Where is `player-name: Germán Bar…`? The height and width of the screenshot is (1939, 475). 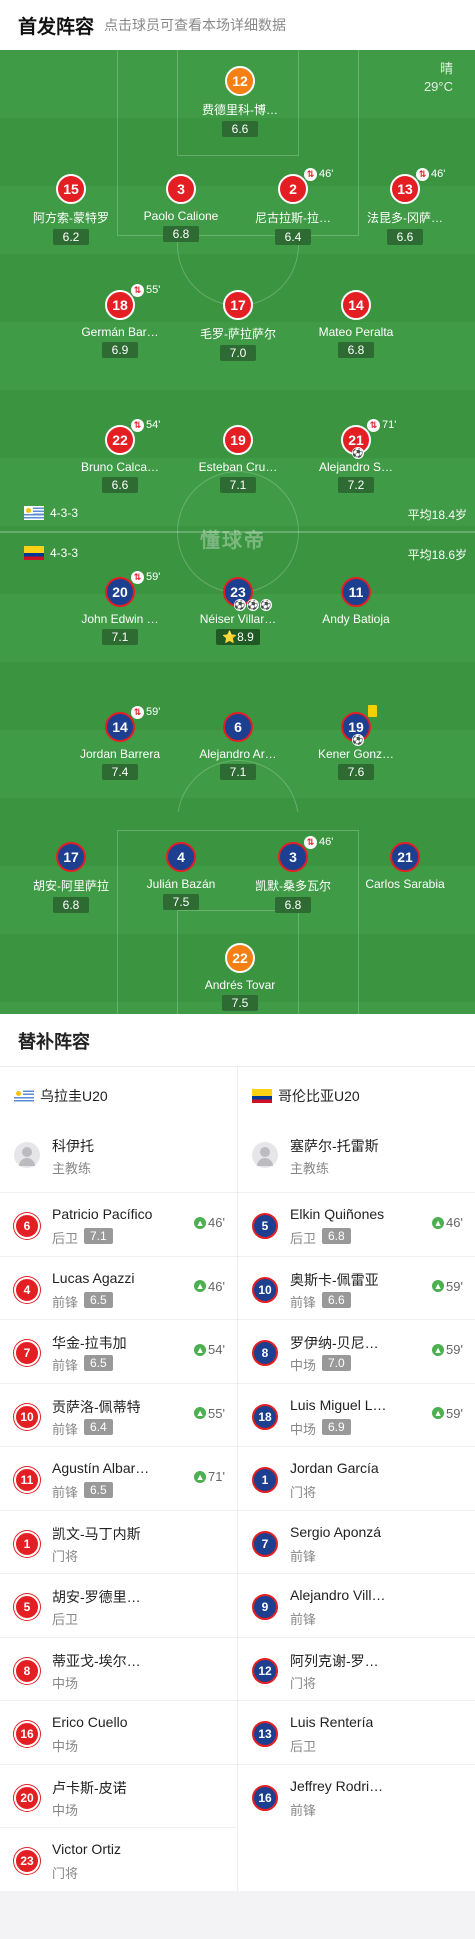
player-name: Germán Bar… is located at coordinates (120, 332).